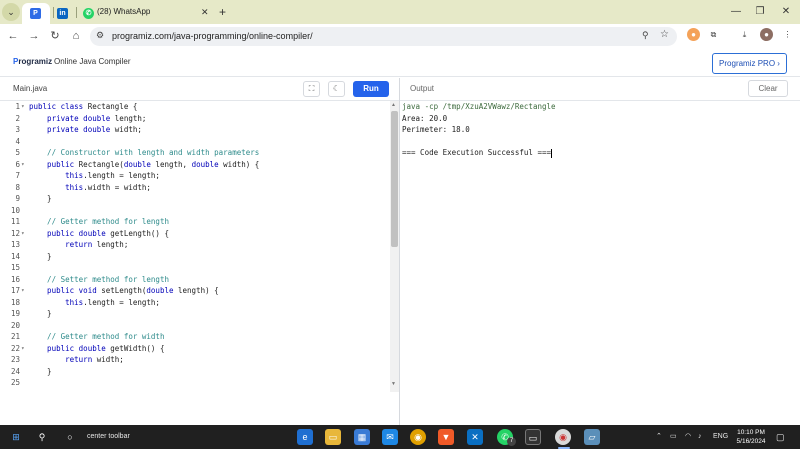 The height and width of the screenshot is (449, 800). Describe the element at coordinates (194, 222) in the screenshot. I see `code-line: 11 // Getter method for length` at that location.